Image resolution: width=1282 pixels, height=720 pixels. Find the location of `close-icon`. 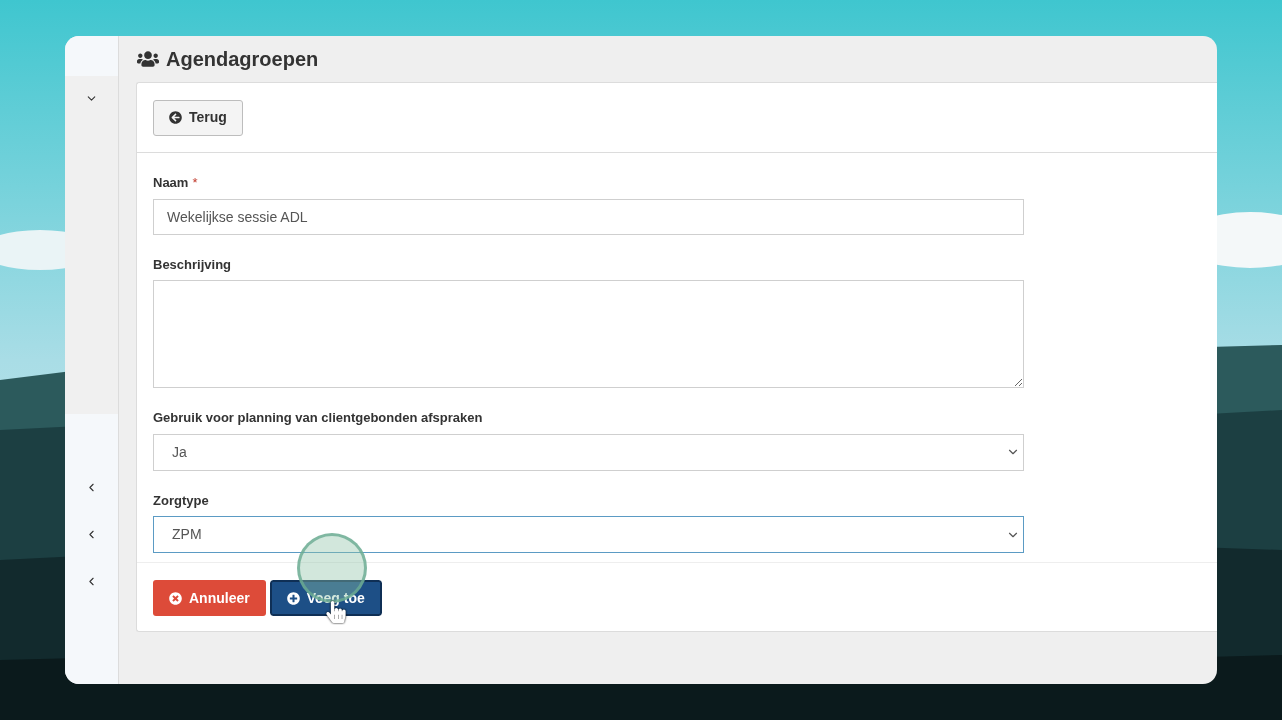

close-icon is located at coordinates (175, 598).